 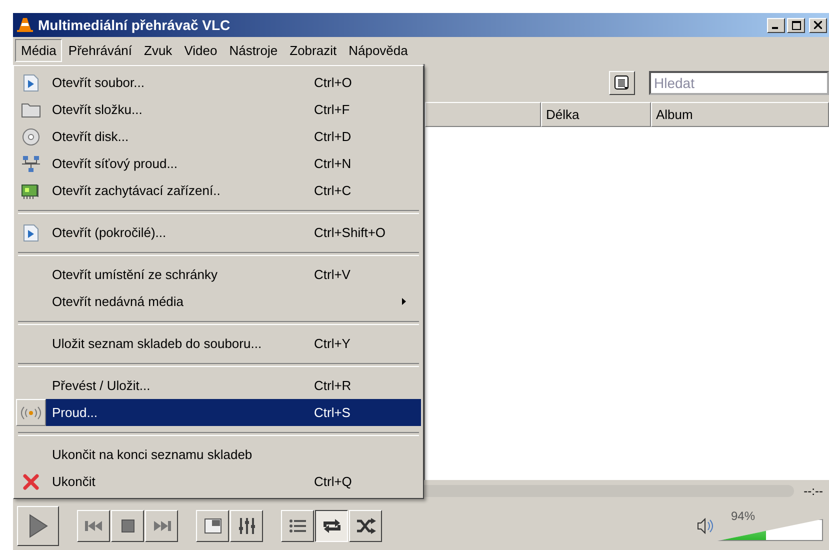 What do you see at coordinates (218, 163) in the screenshot?
I see `menu-item: Otevřít síťový proud... Ctrl+N` at bounding box center [218, 163].